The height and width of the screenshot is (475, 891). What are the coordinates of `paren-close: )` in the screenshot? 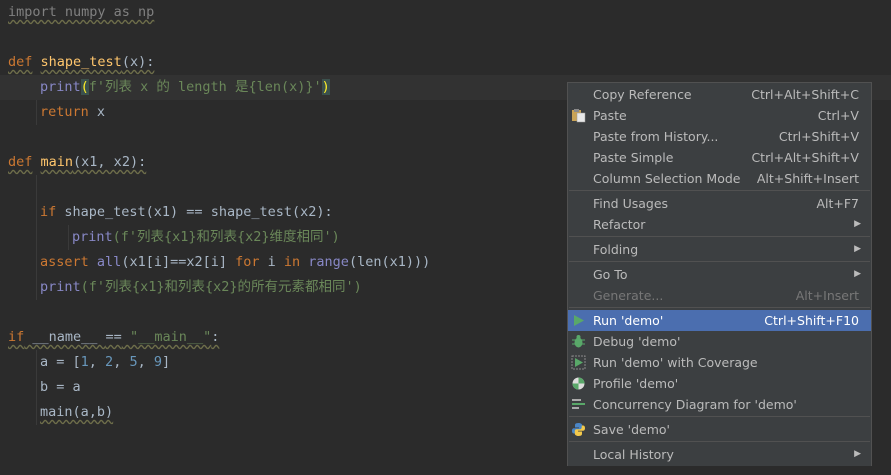 It's located at (325, 87).